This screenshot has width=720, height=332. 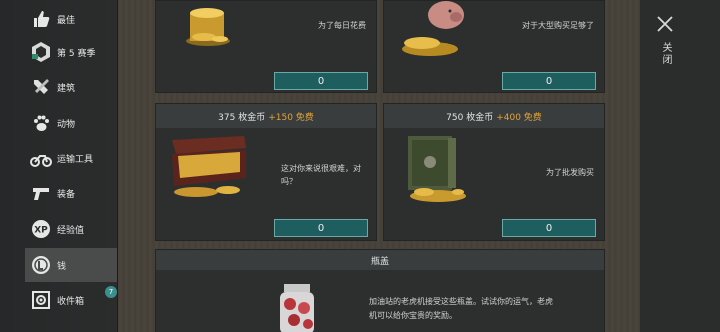 What do you see at coordinates (41, 300) in the screenshot?
I see `inbox-icon` at bounding box center [41, 300].